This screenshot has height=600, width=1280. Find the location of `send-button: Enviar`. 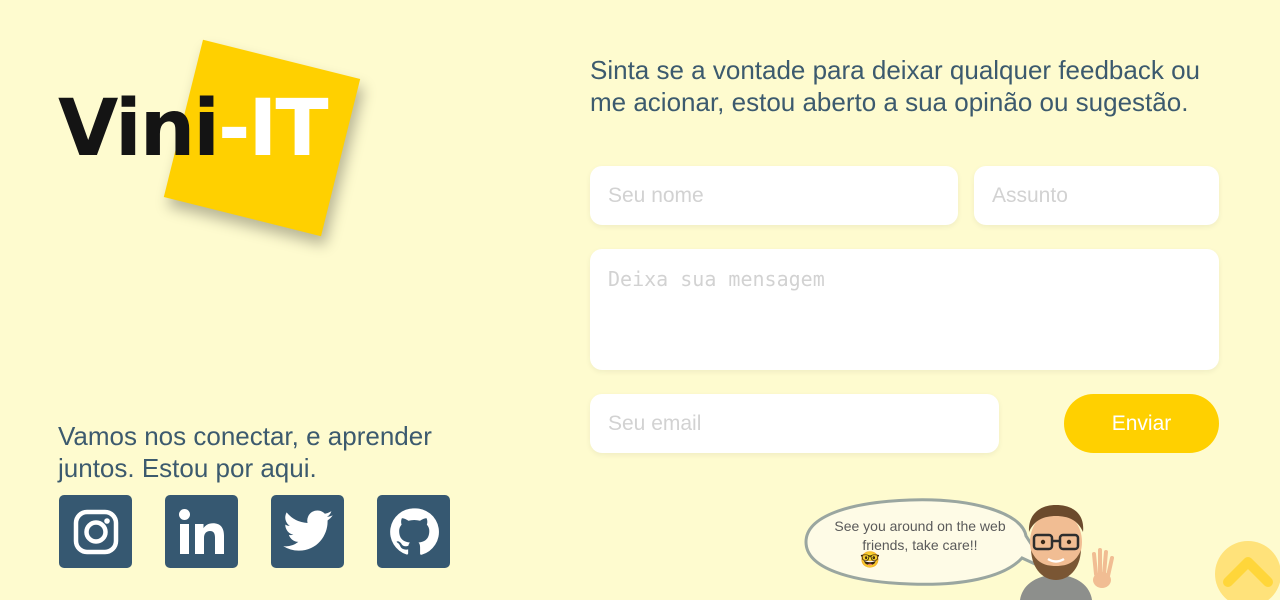

send-button: Enviar is located at coordinates (1141, 423).